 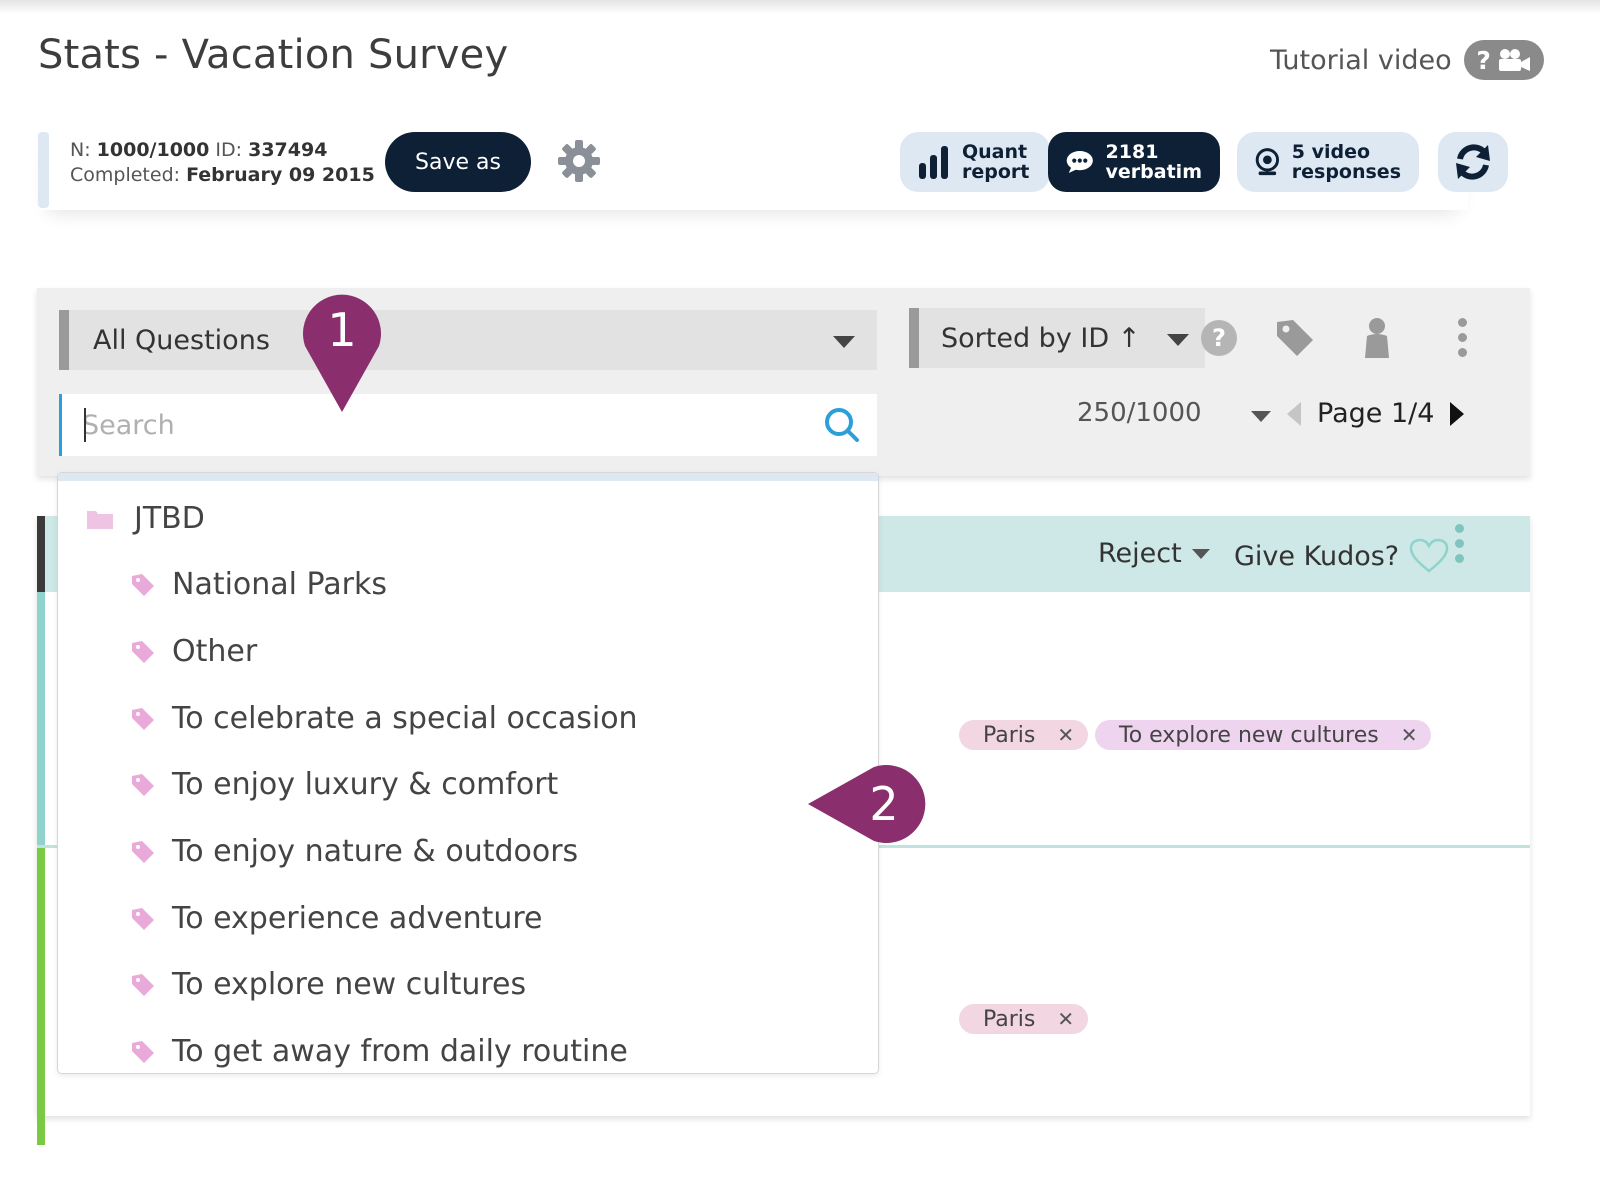 I want to click on help-icon: ?, so click(x=1219, y=338).